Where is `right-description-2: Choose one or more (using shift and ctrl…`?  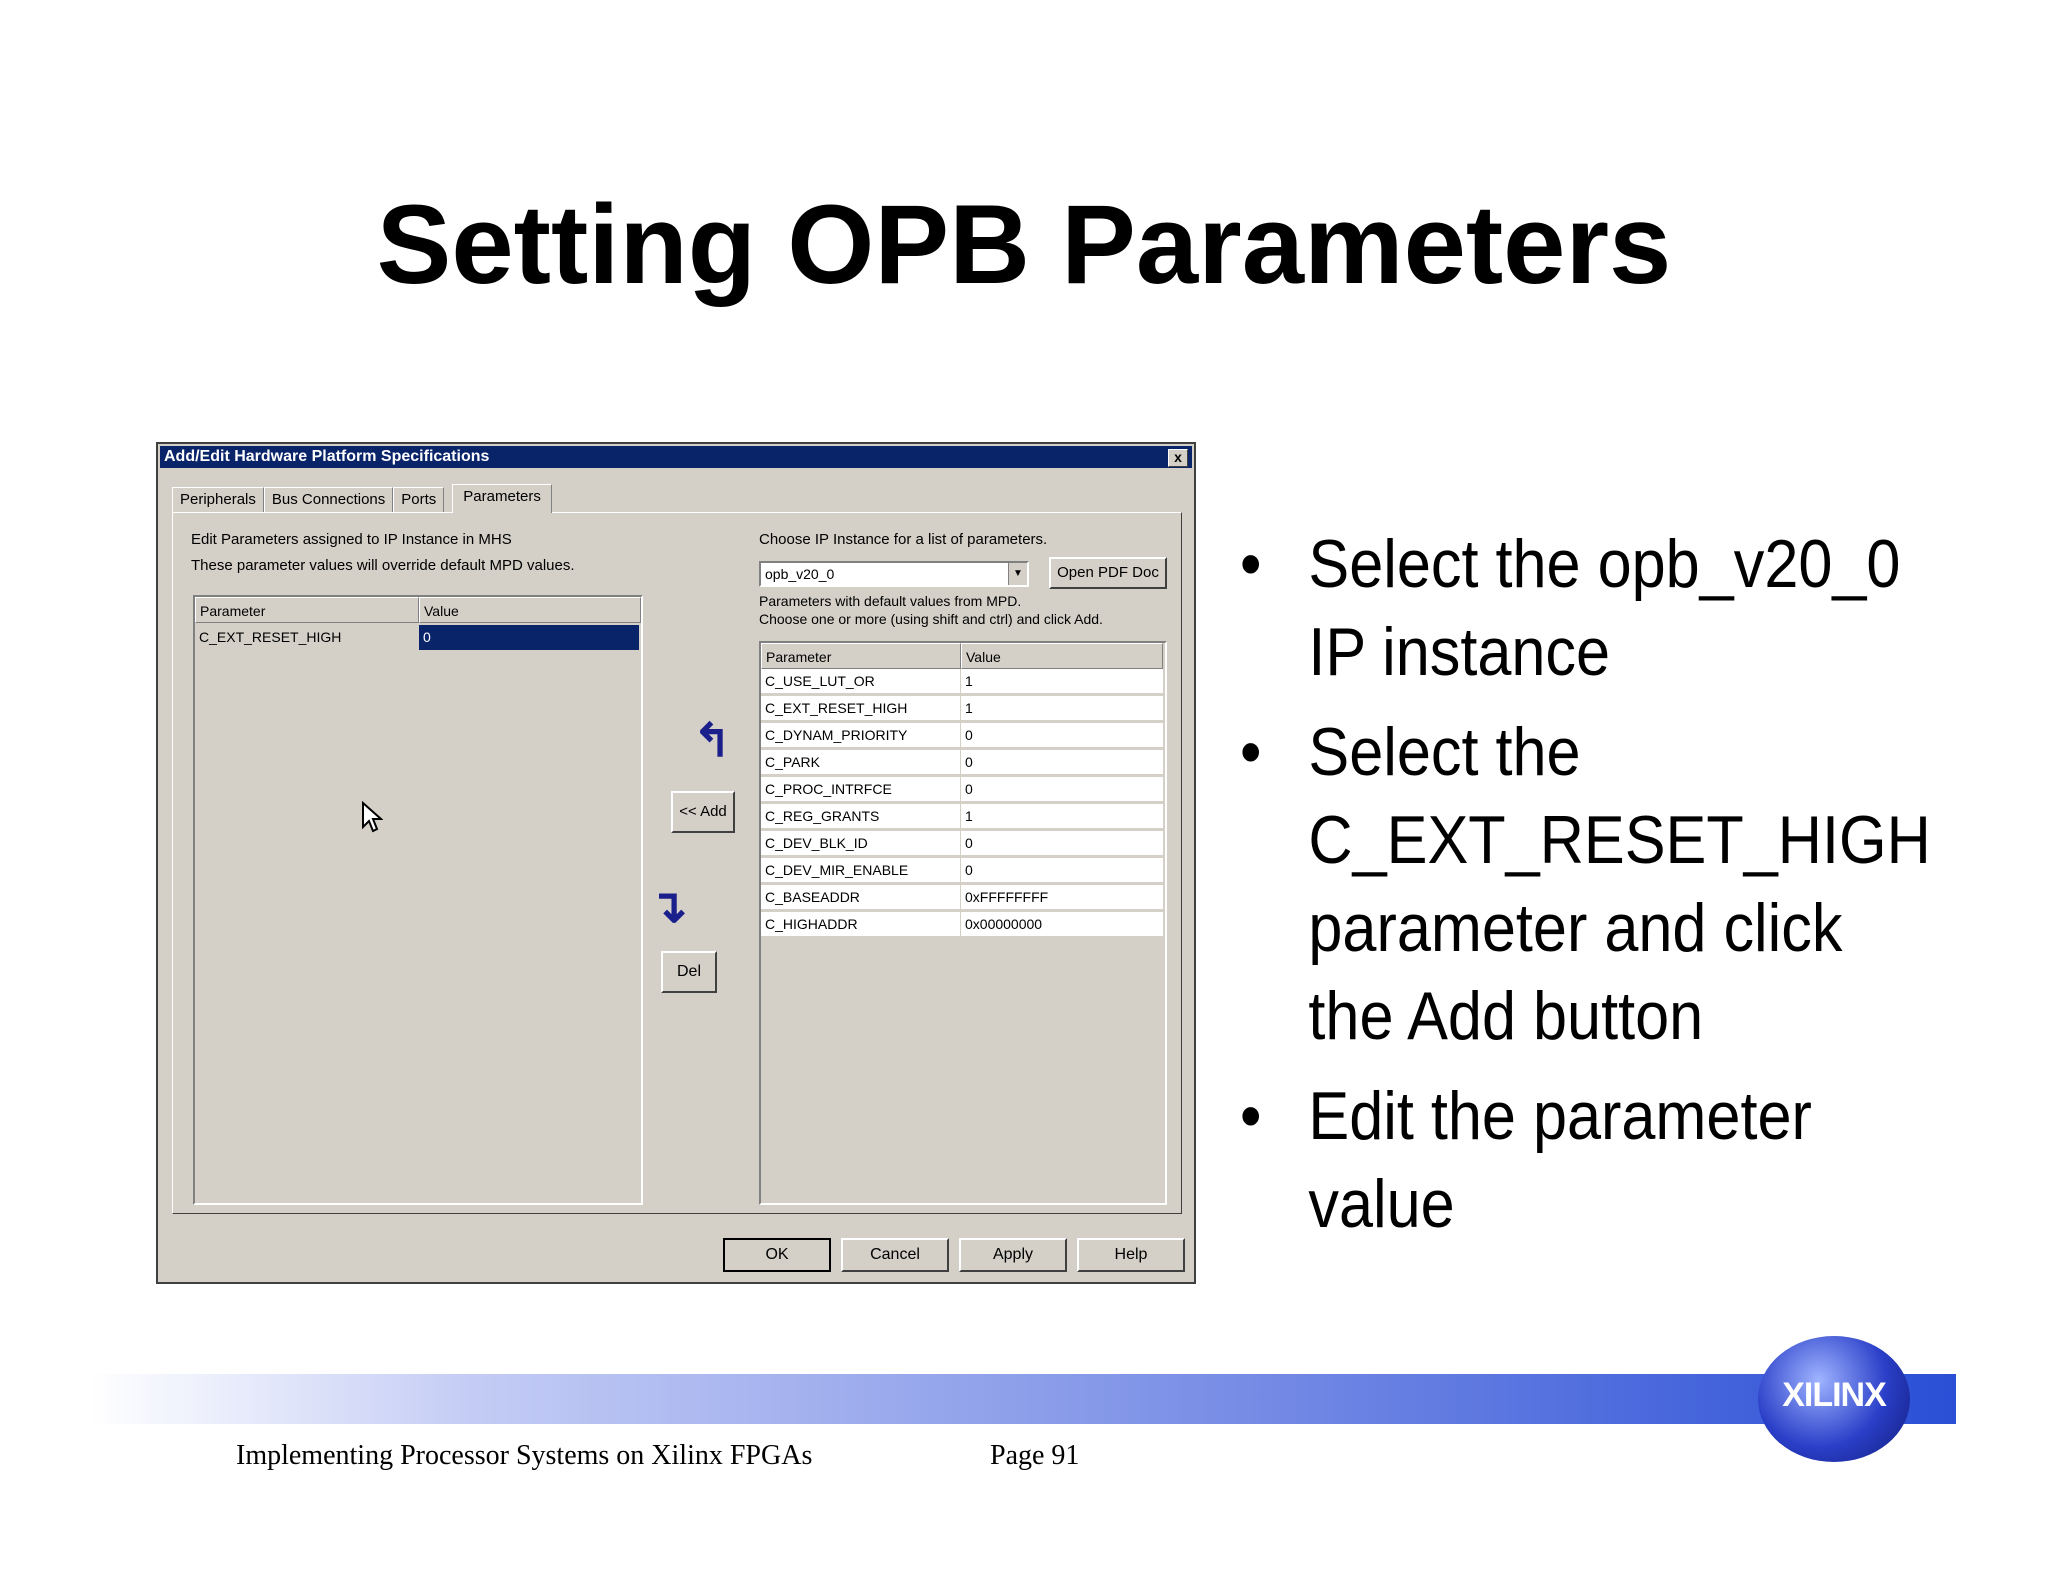
right-description-2: Choose one or more (using shift and ctrl… is located at coordinates (931, 619).